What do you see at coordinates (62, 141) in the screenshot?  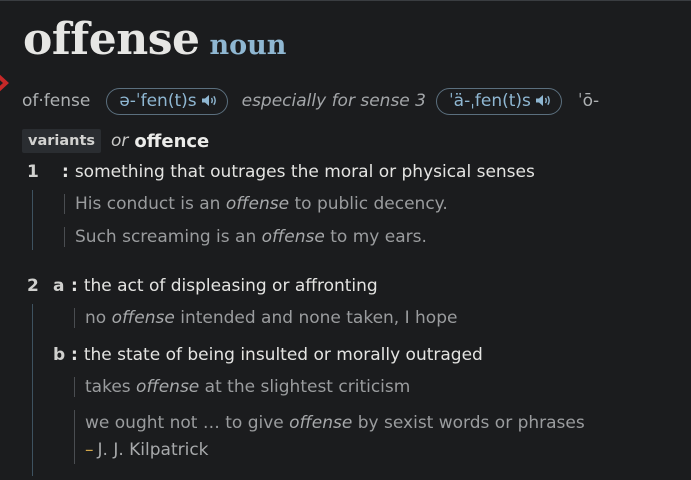 I see `variants-label: variants` at bounding box center [62, 141].